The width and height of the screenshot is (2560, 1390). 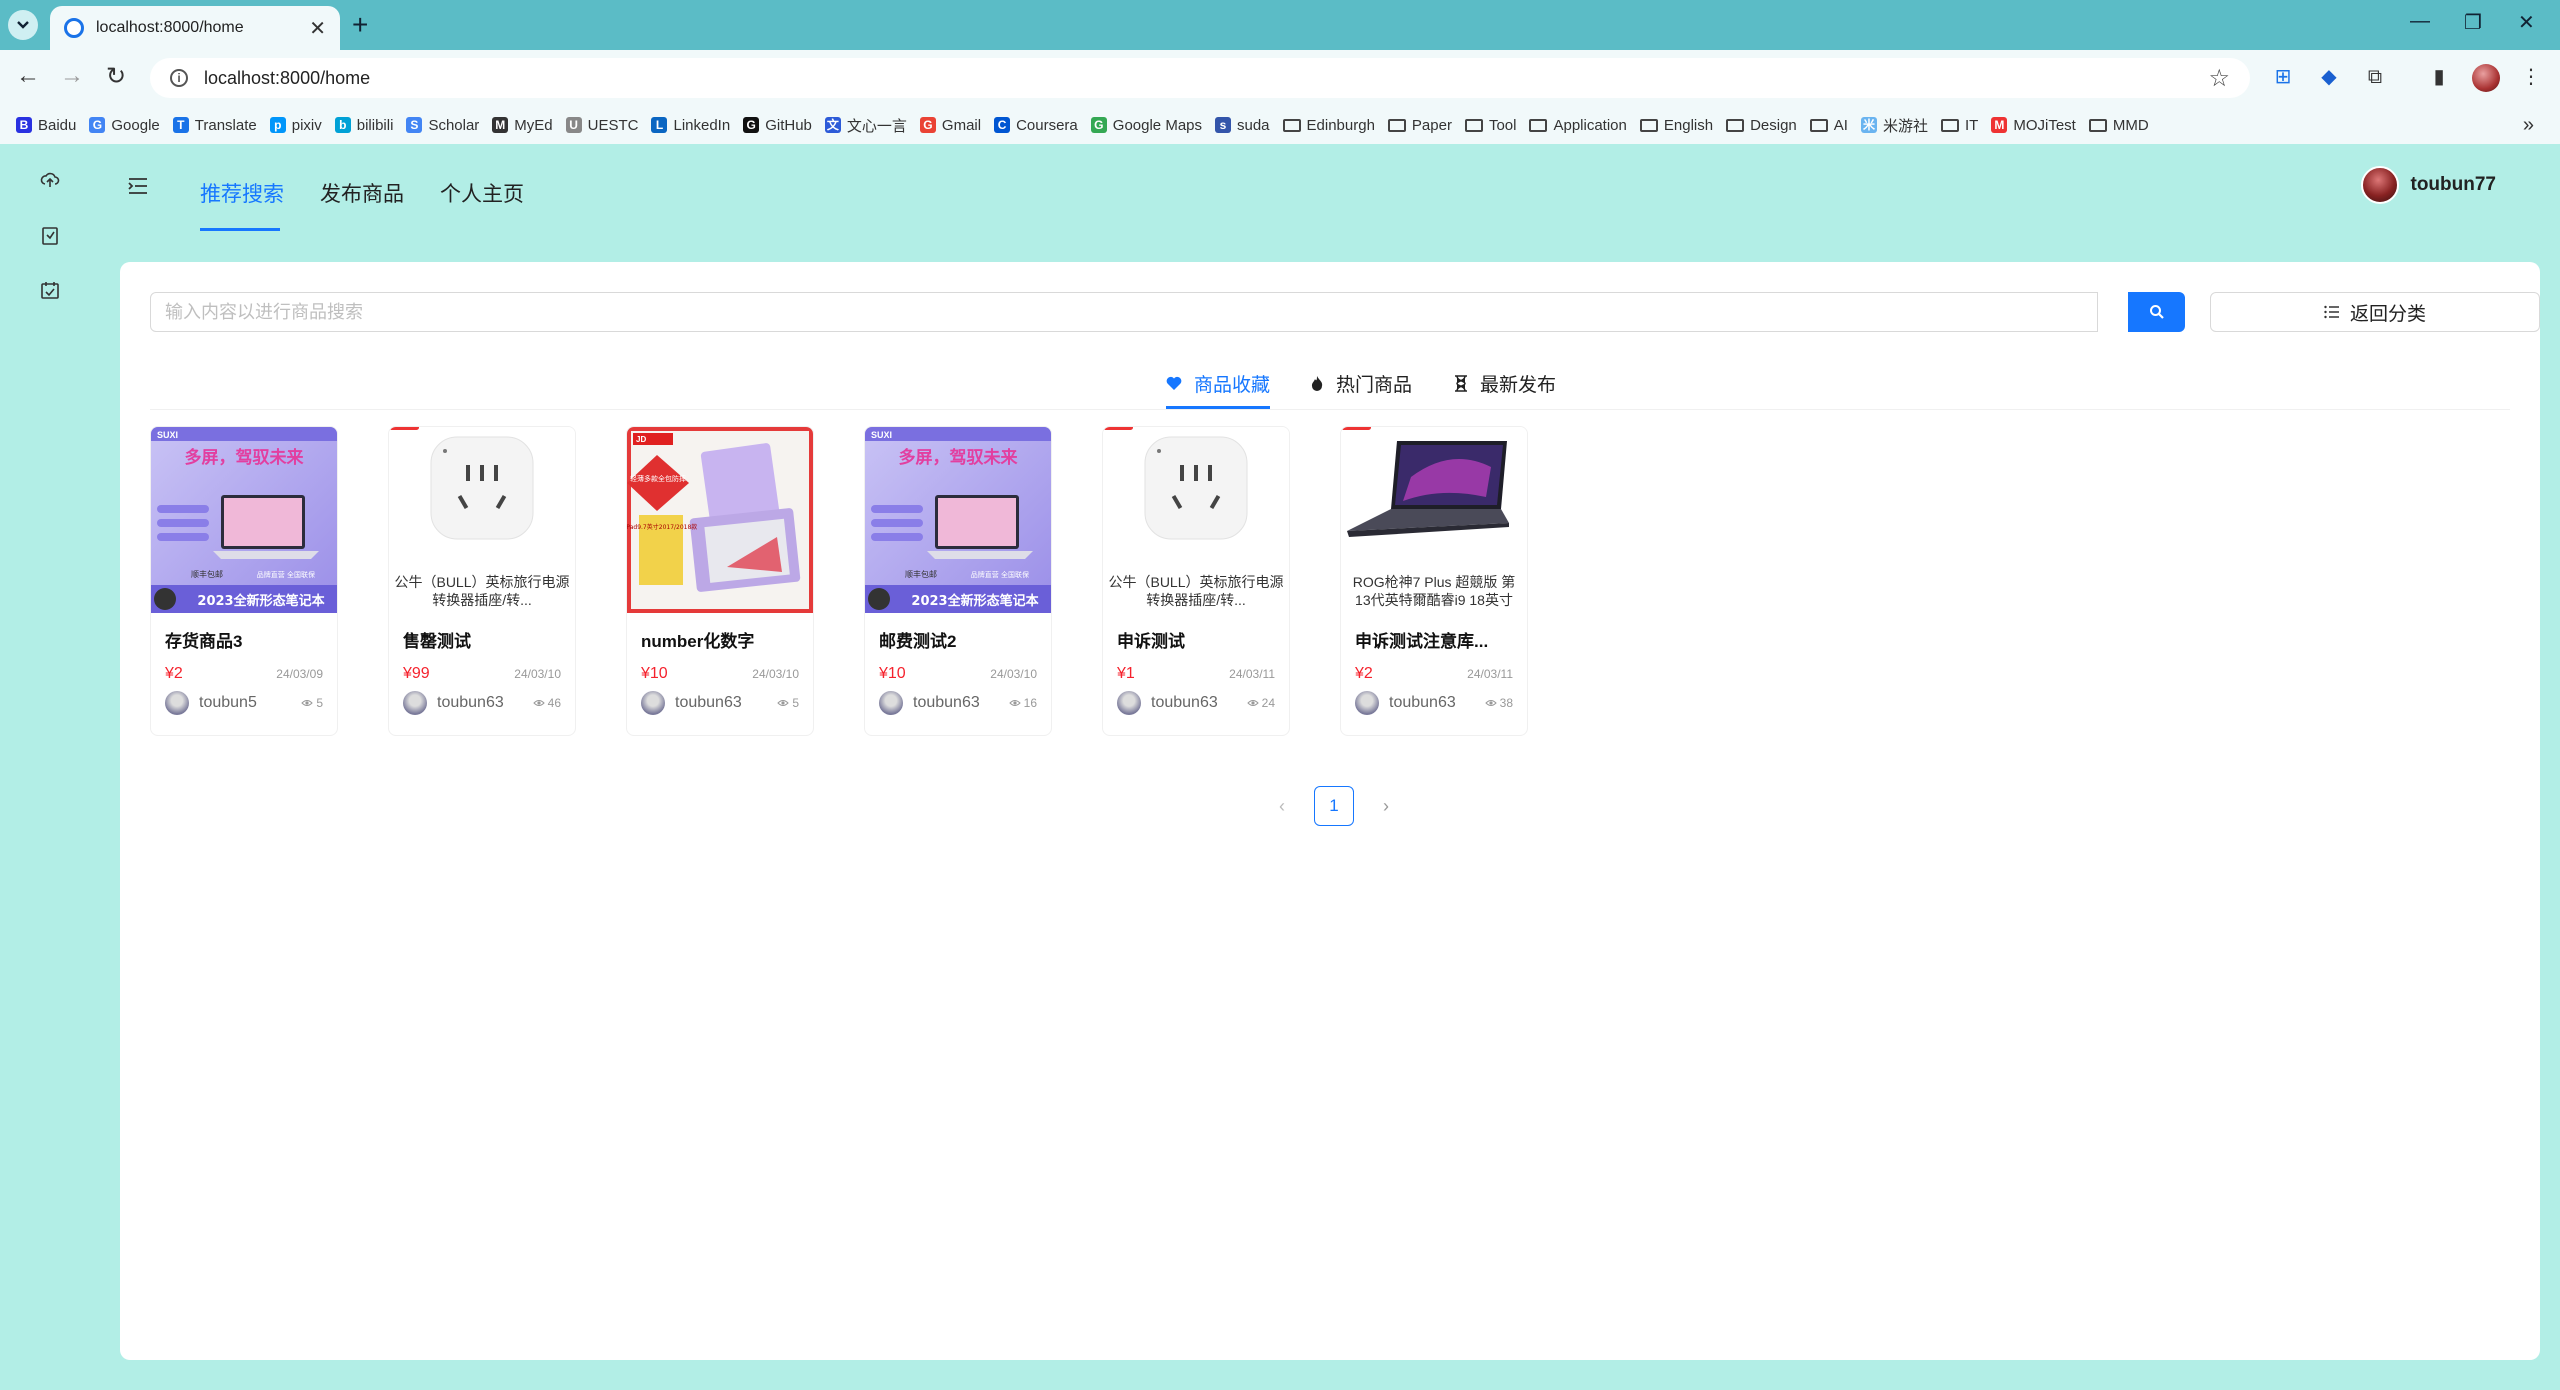 I want to click on menu-fold-icon, so click(x=138, y=188).